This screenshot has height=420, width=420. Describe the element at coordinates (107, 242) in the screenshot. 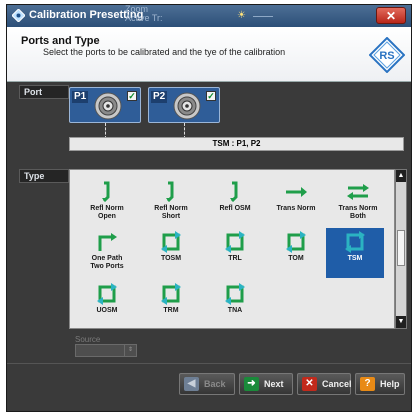

I see `one-path-two-ports-icon` at that location.